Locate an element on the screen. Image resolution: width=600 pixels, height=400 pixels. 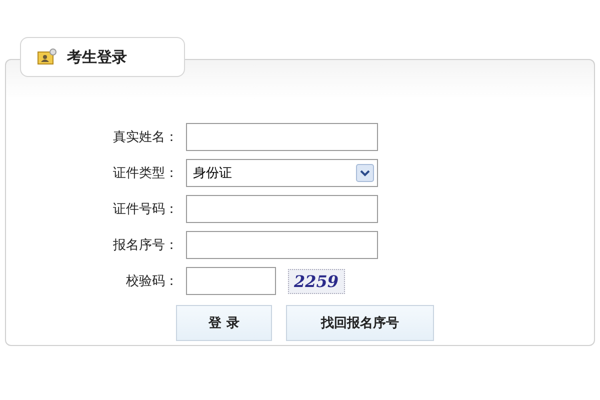
id-type-select: 身份证 is located at coordinates (282, 173).